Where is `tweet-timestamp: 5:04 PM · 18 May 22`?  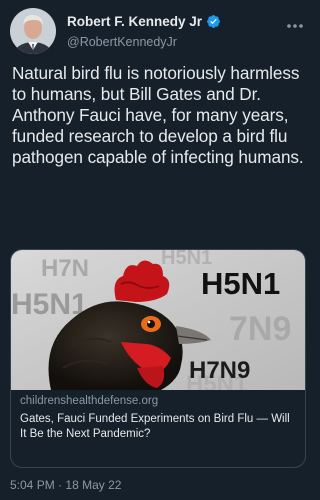 tweet-timestamp: 5:04 PM · 18 May 22 is located at coordinates (65, 485).